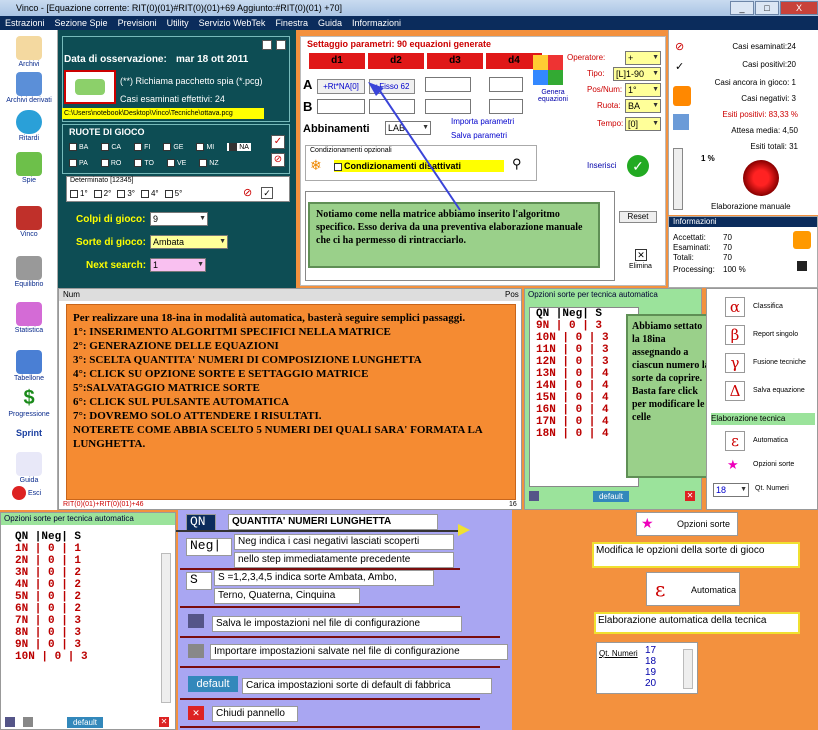 This screenshot has height=730, width=818. Describe the element at coordinates (678, 179) in the screenshot. I see `progress-slider` at that location.